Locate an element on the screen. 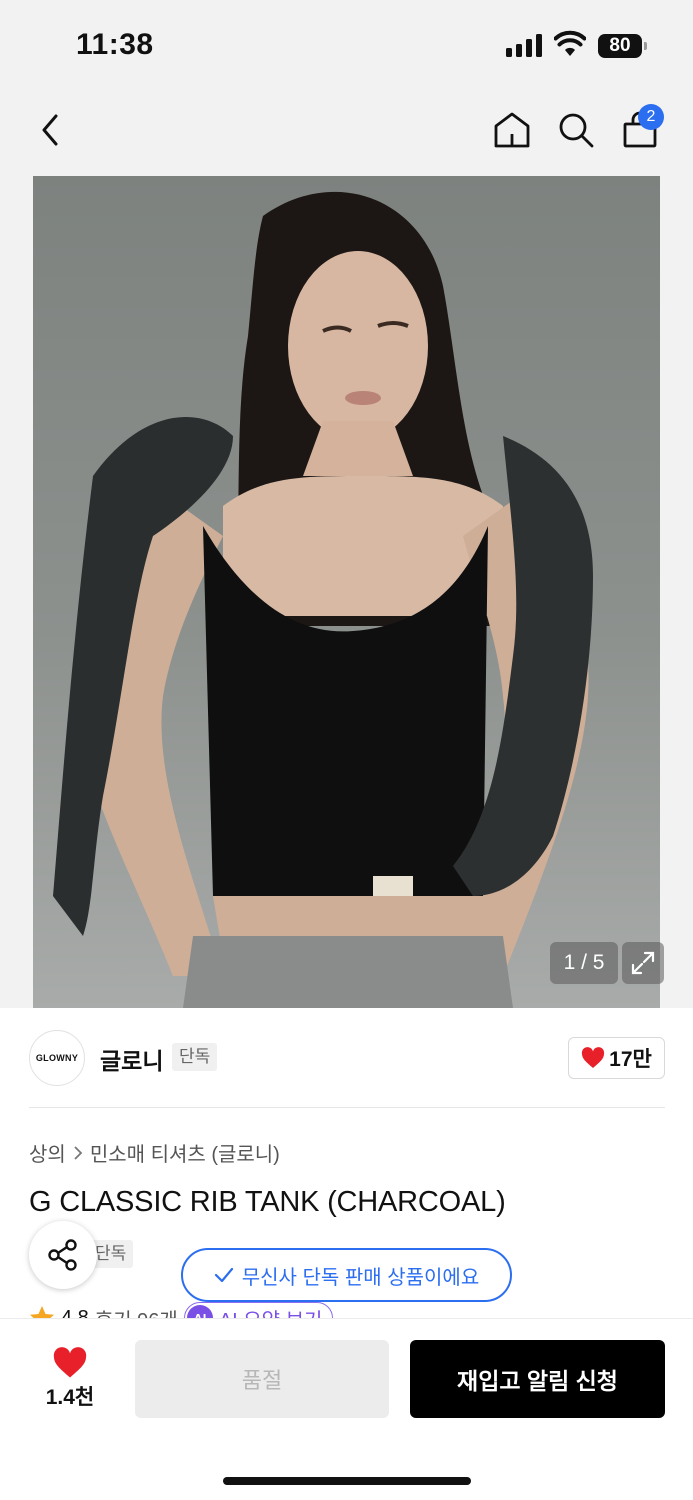 The width and height of the screenshot is (693, 1500). wishlist-button: 1.4천 is located at coordinates (70, 1379).